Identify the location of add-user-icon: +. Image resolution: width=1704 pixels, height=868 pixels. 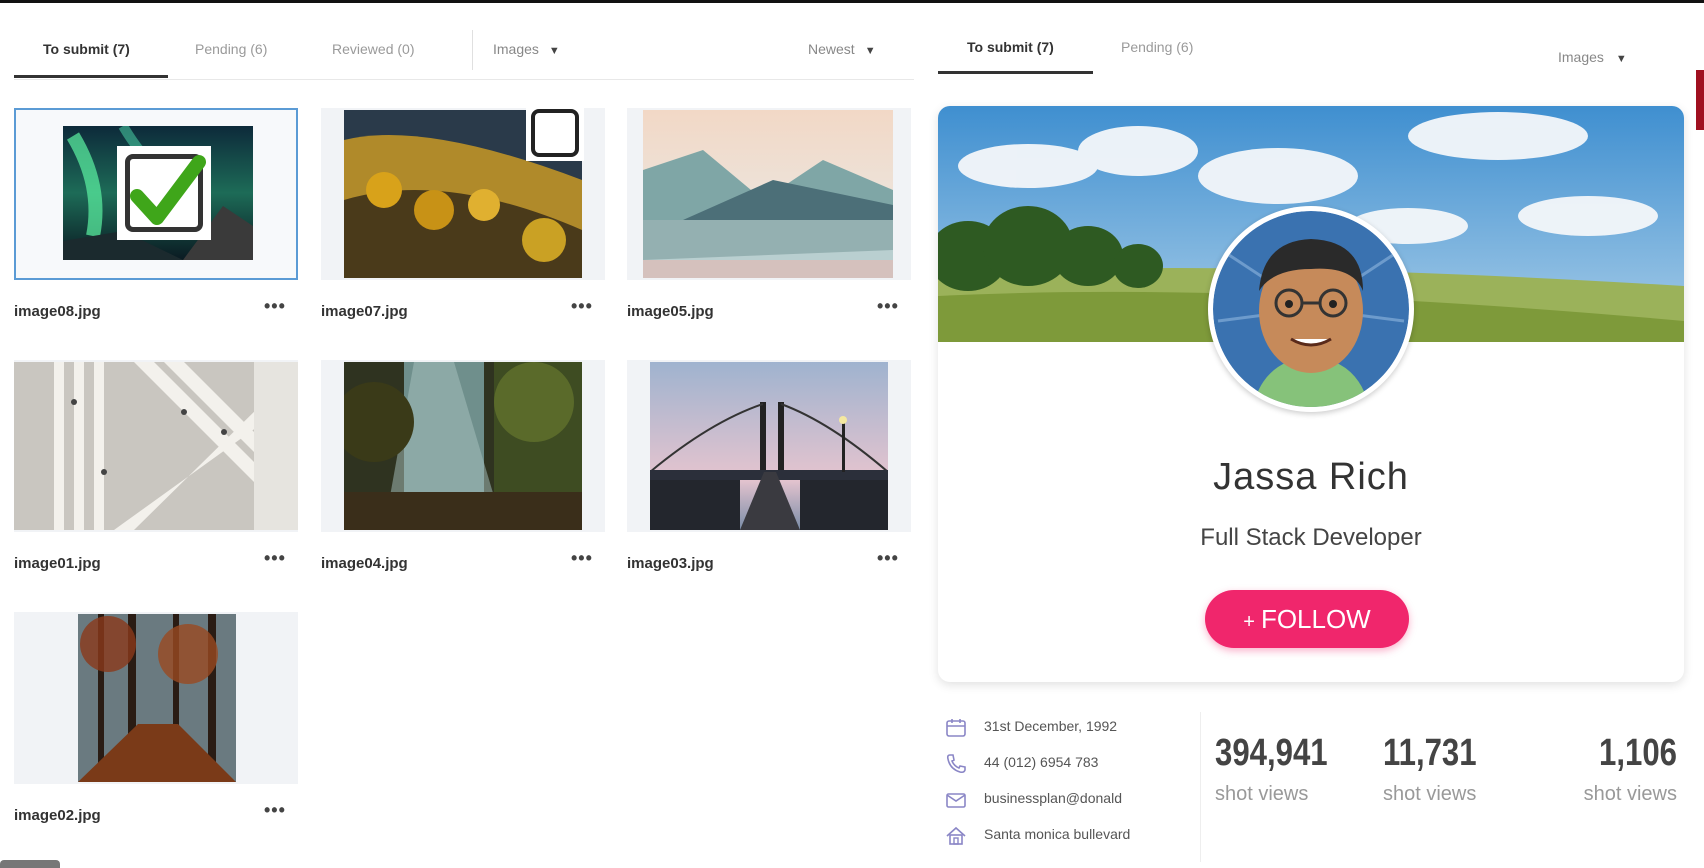
(1249, 621).